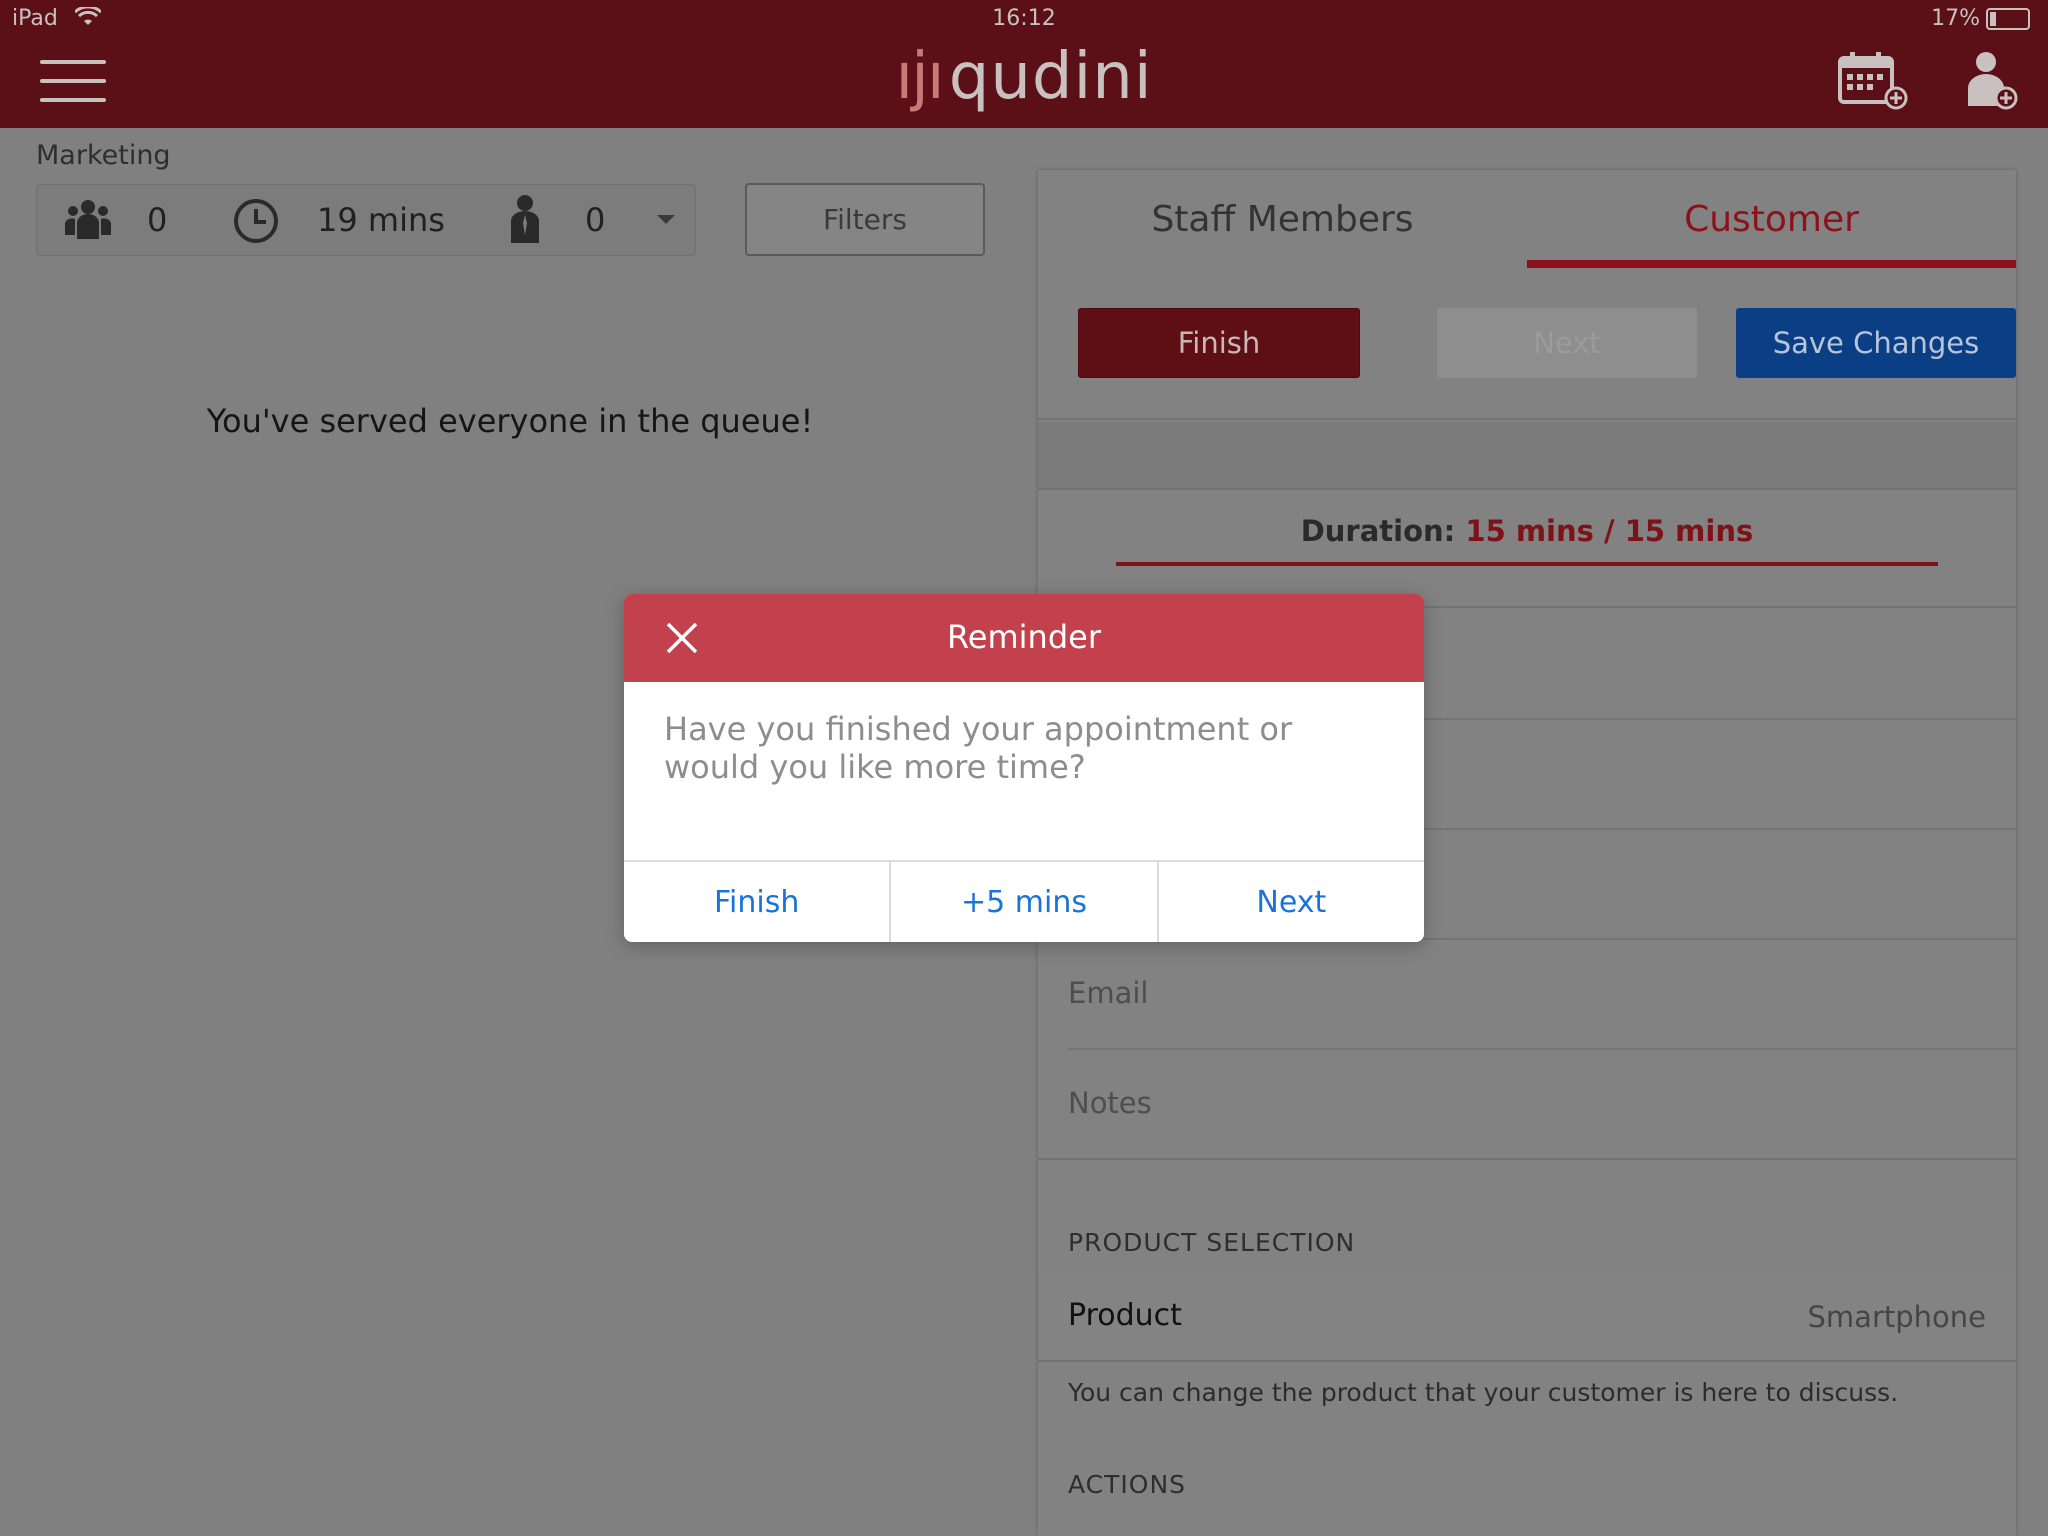 Image resolution: width=2048 pixels, height=1536 pixels. Describe the element at coordinates (1050, 77) in the screenshot. I see `logo-text: qudini` at that location.